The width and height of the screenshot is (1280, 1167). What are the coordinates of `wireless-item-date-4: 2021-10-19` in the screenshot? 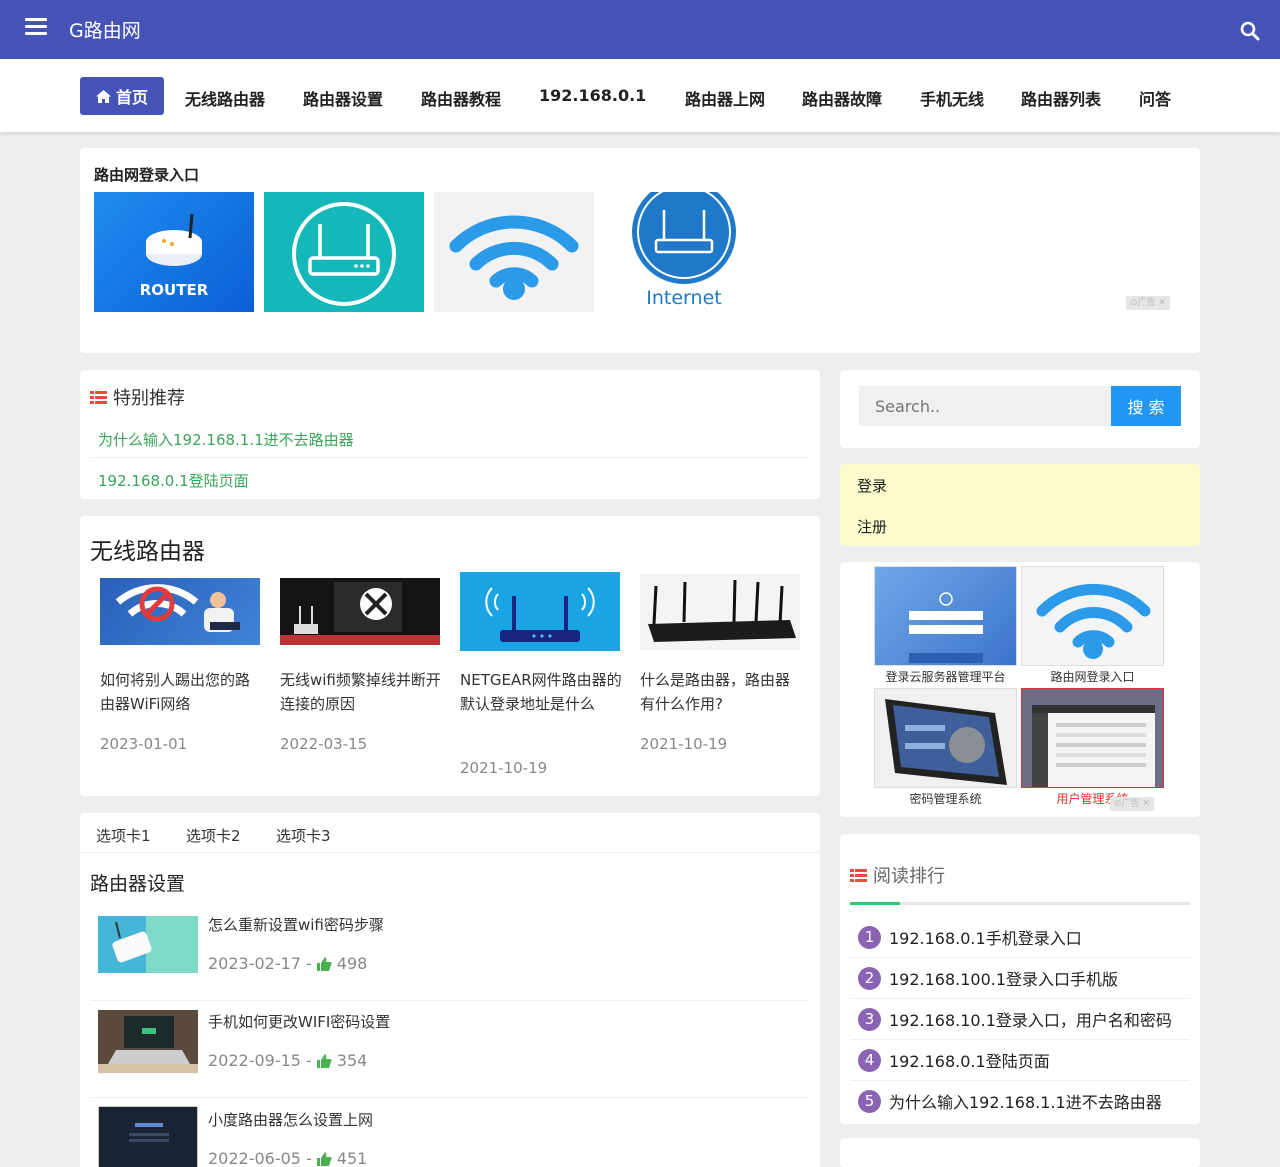 It's located at (684, 744).